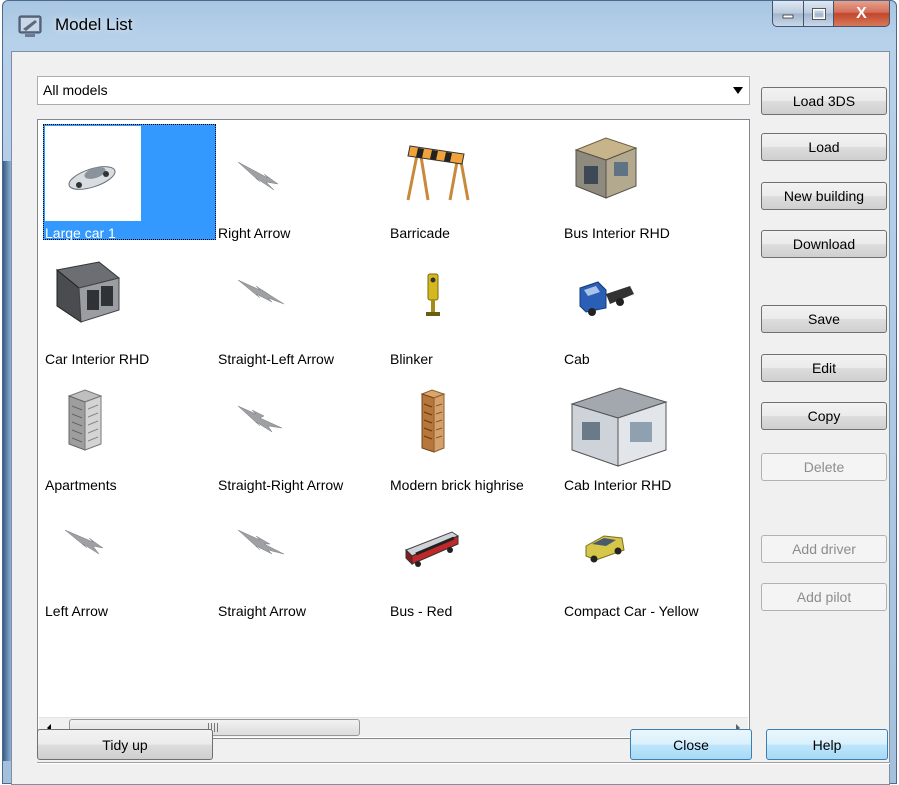 The image size is (899, 785). I want to click on tidy-up-button: Tidy up, so click(125, 744).